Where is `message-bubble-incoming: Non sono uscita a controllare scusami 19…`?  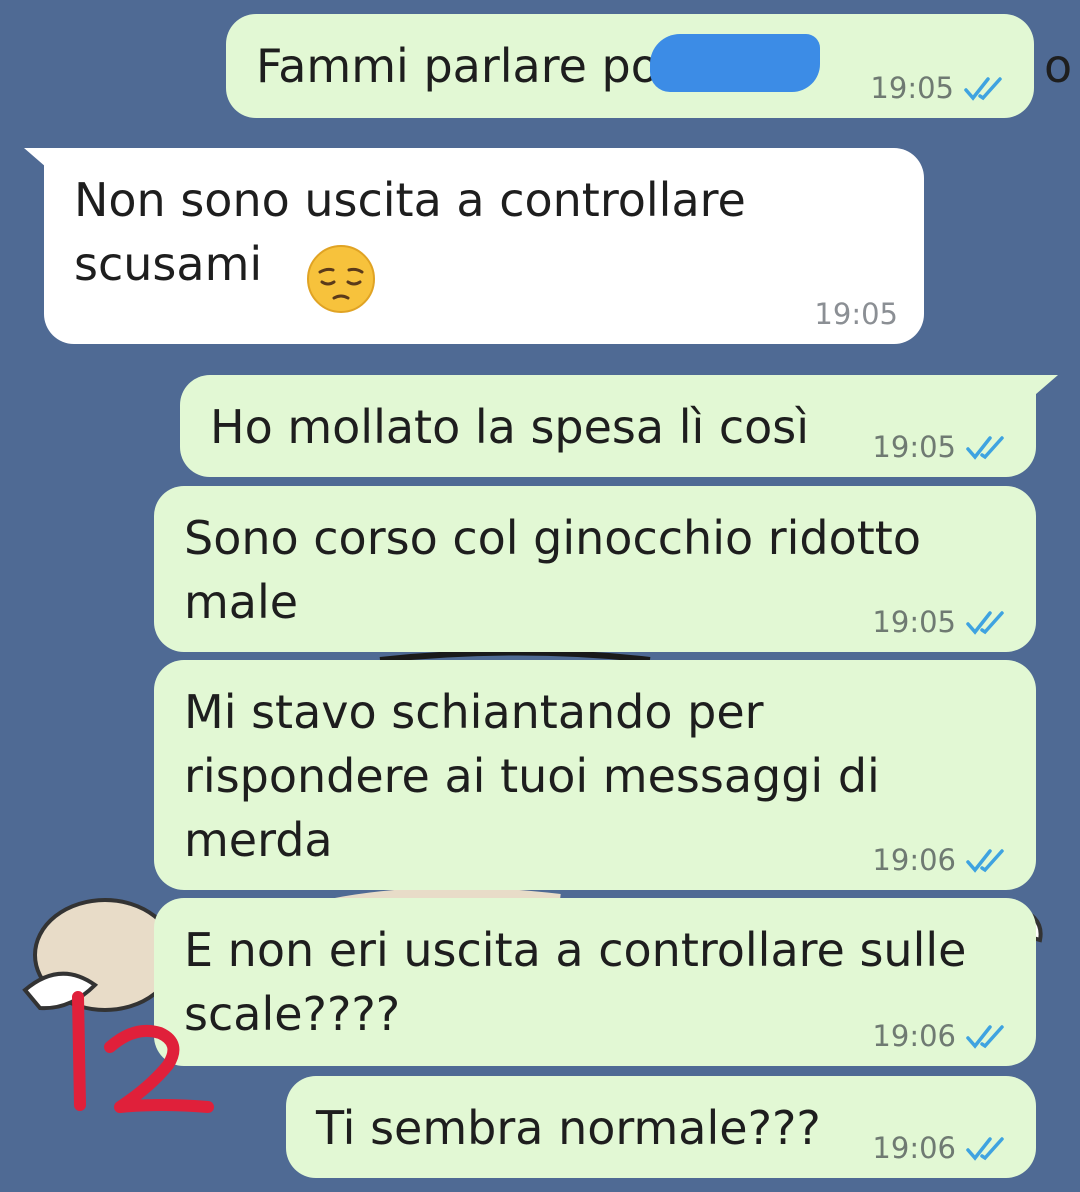
message-bubble-incoming: Non sono uscita a controllare scusami 19… is located at coordinates (474, 246).